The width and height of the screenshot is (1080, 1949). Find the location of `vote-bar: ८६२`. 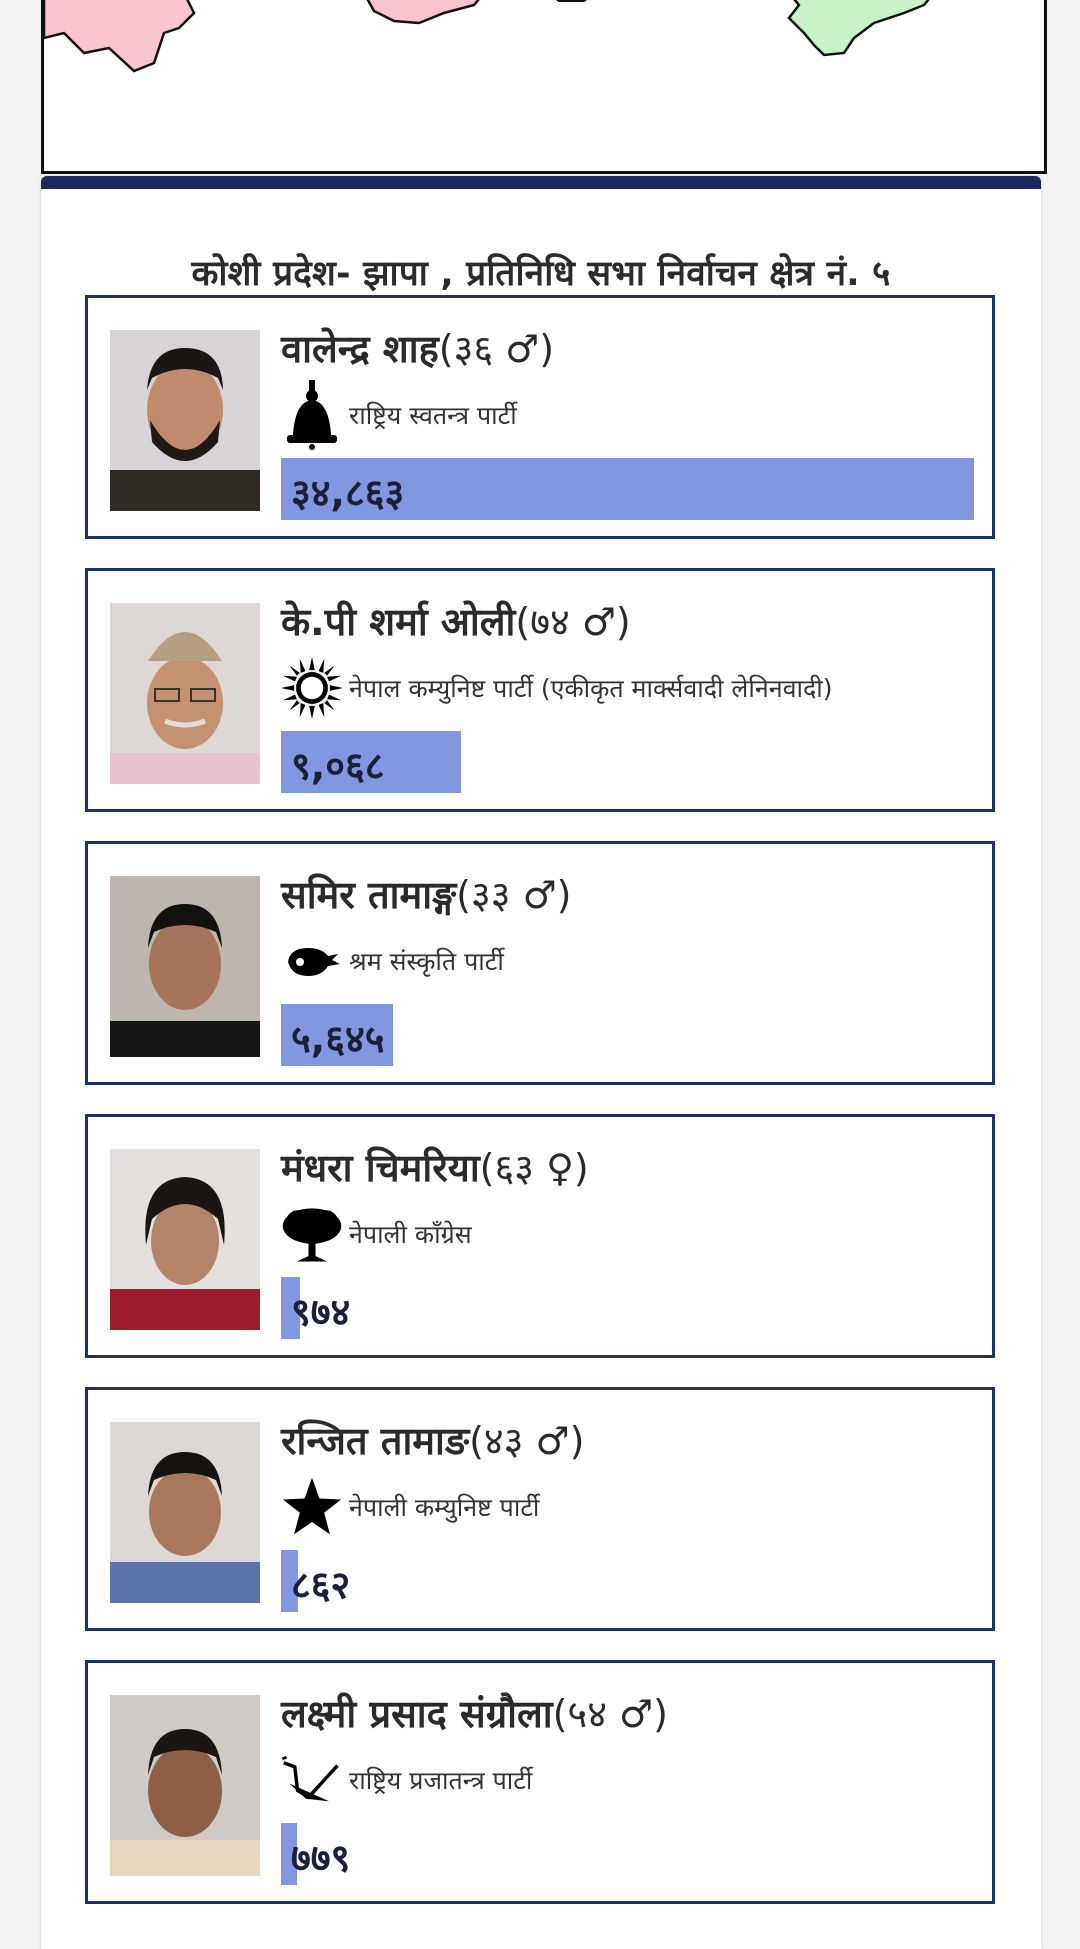

vote-bar: ८६२ is located at coordinates (627, 1581).